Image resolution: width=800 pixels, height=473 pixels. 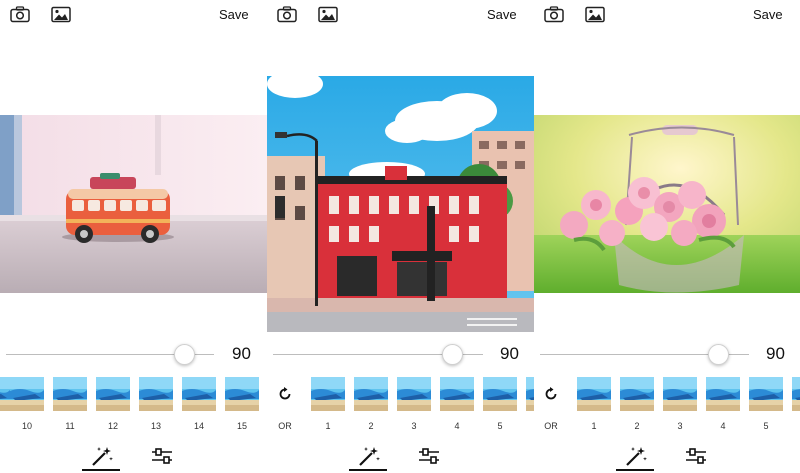 What do you see at coordinates (112, 426) in the screenshot?
I see `filter-label: 12` at bounding box center [112, 426].